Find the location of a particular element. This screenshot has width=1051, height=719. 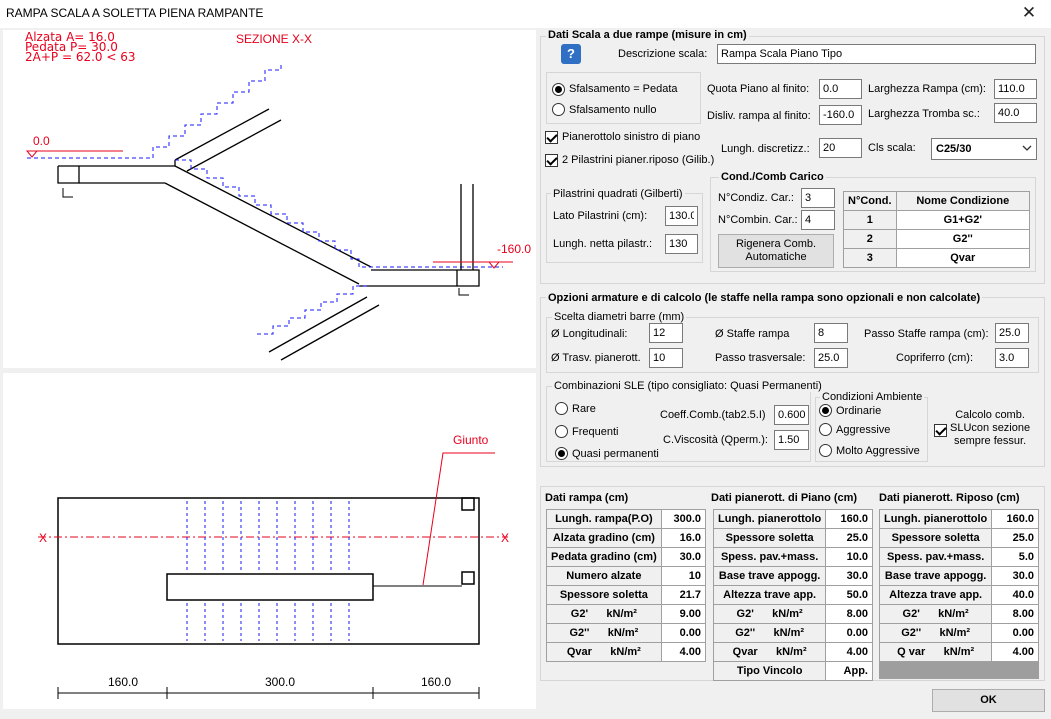

larg-tromba-label: Larghezza Tromba sc.: is located at coordinates (924, 114).